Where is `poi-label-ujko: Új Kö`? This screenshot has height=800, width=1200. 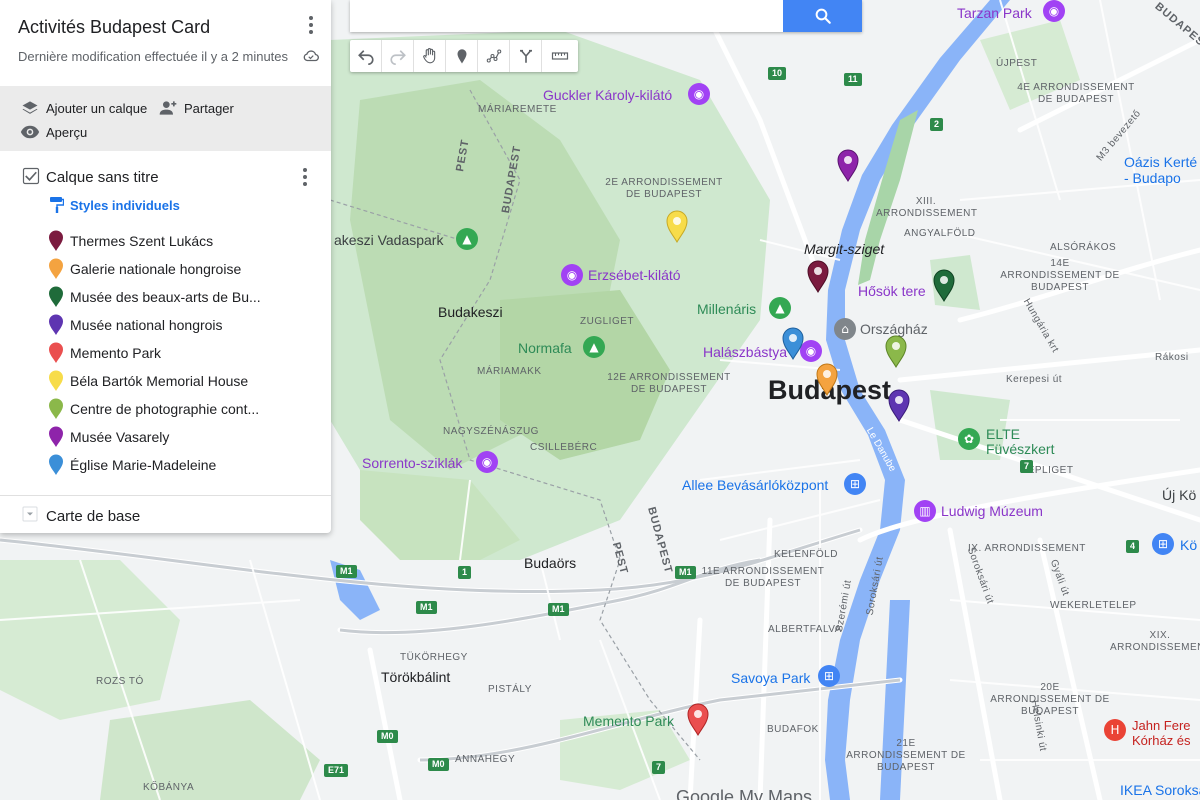
poi-label-ujko: Új Kö is located at coordinates (1179, 495).